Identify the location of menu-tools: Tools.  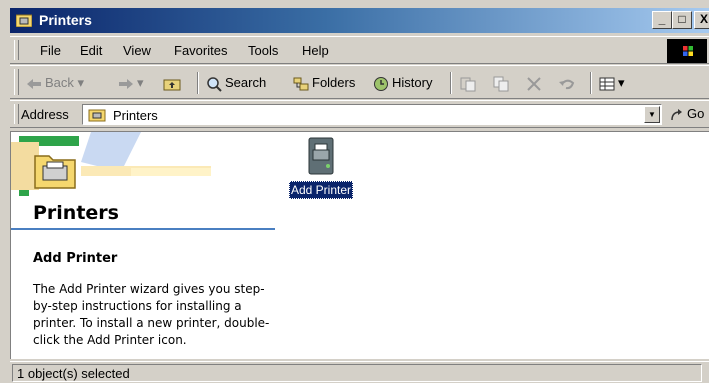
(263, 50).